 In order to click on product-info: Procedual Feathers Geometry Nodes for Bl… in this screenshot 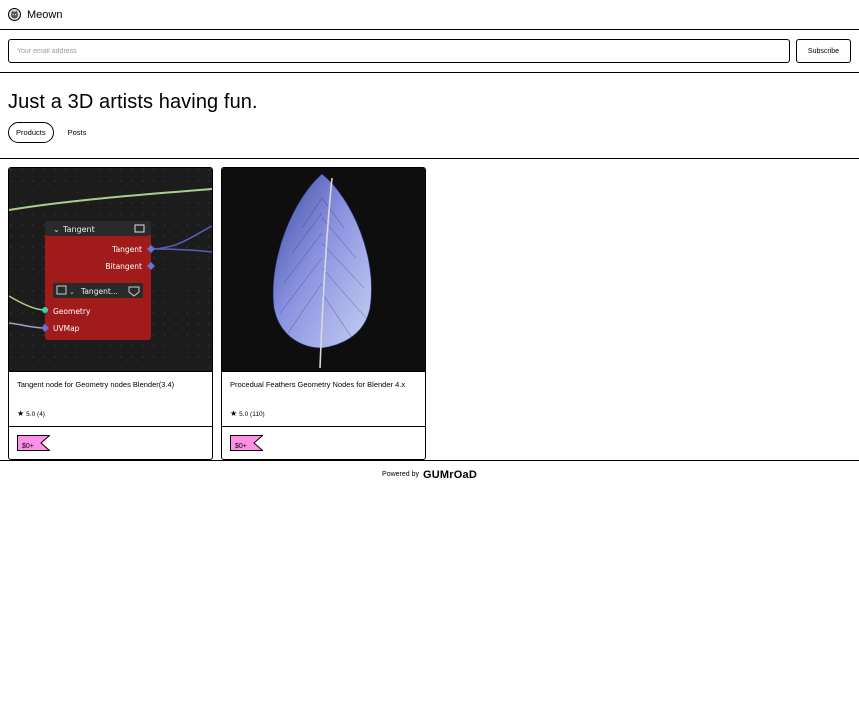, I will do `click(323, 399)`.